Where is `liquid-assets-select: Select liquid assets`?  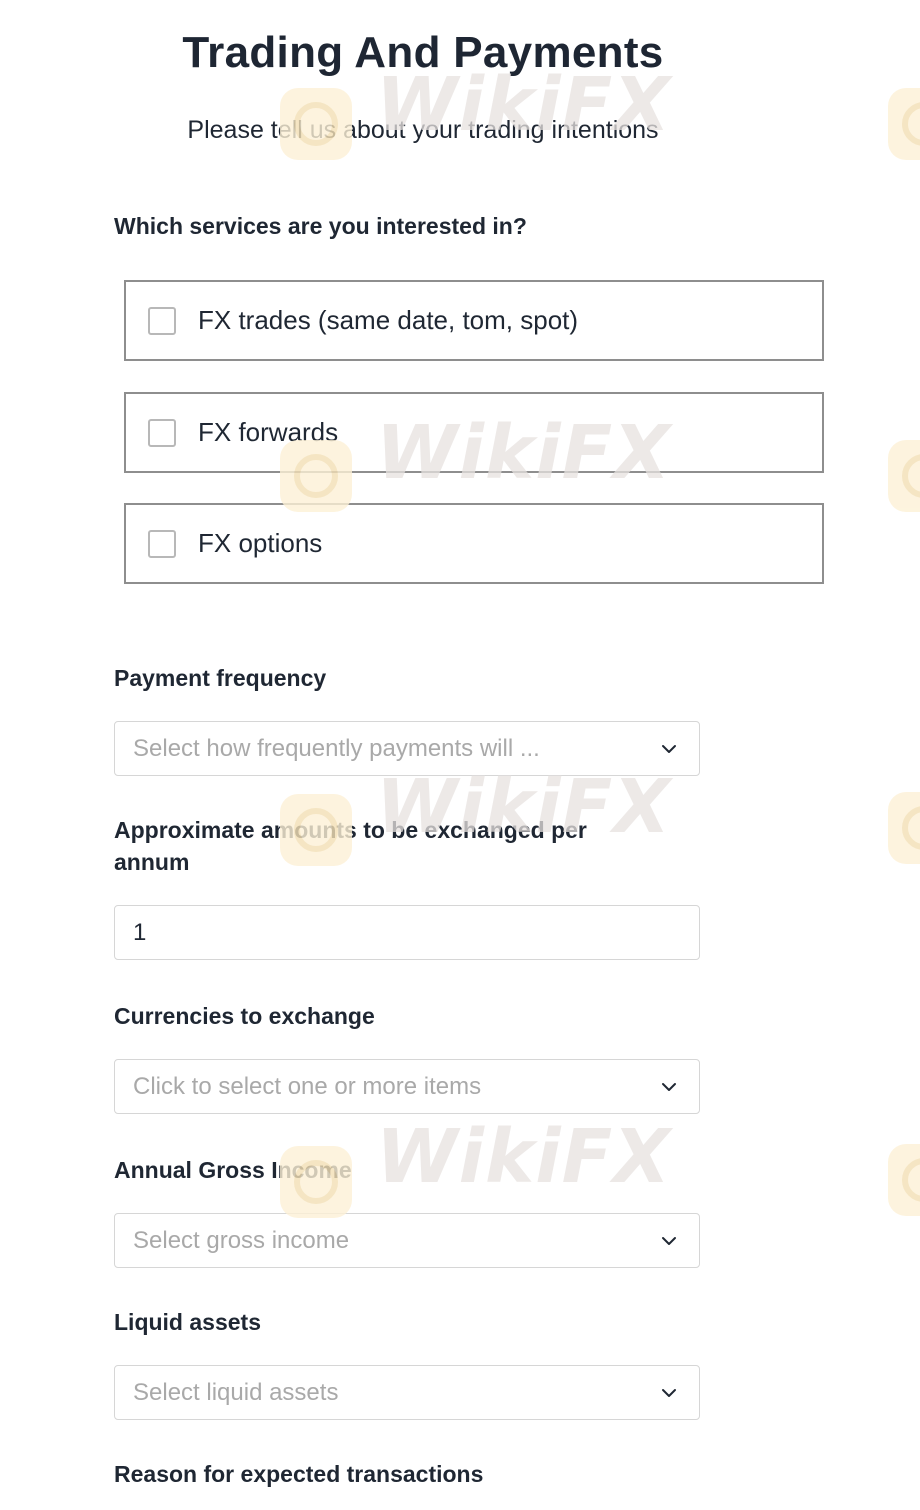
liquid-assets-select: Select liquid assets is located at coordinates (407, 1392).